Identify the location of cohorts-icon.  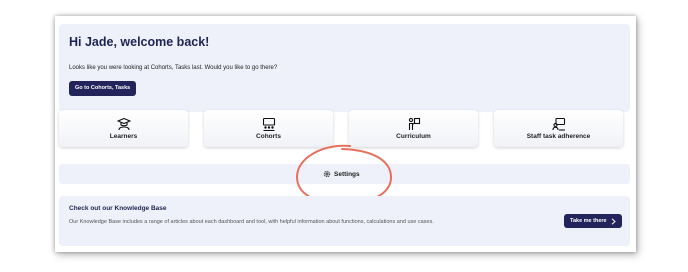
(268, 124).